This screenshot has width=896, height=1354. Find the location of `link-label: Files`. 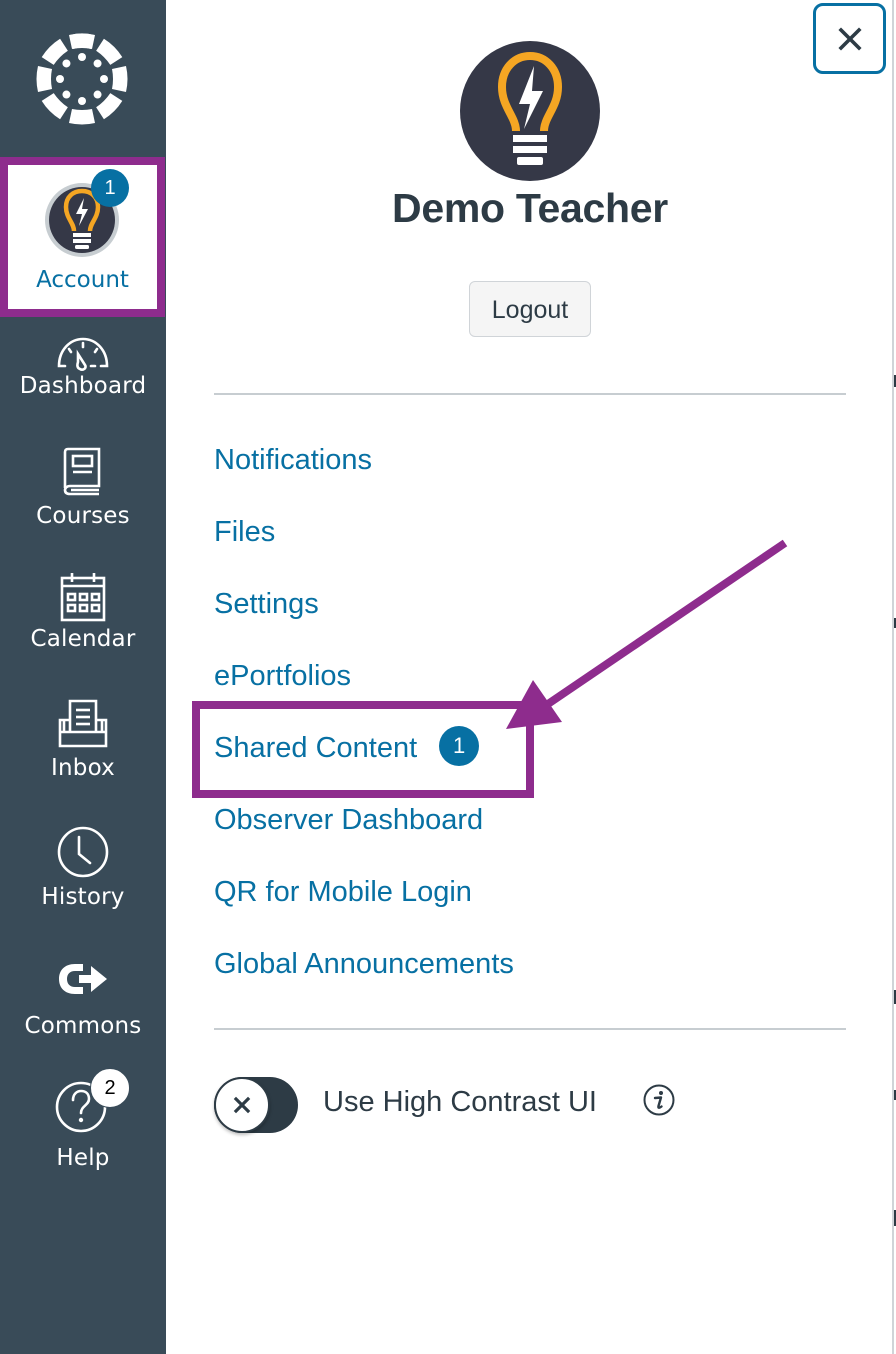

link-label: Files is located at coordinates (244, 532).